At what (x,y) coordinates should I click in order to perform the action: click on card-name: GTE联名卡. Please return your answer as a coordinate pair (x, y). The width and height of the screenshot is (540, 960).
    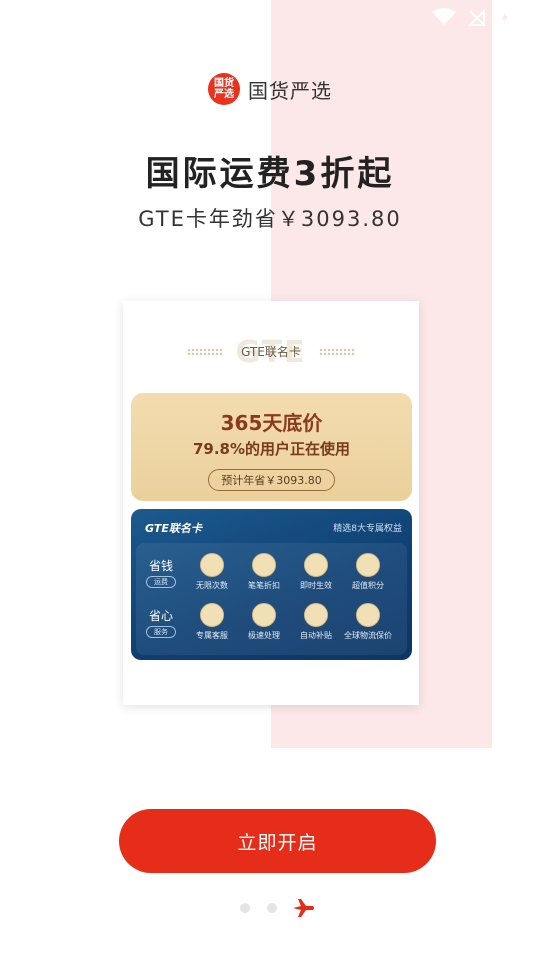
    Looking at the image, I should click on (271, 352).